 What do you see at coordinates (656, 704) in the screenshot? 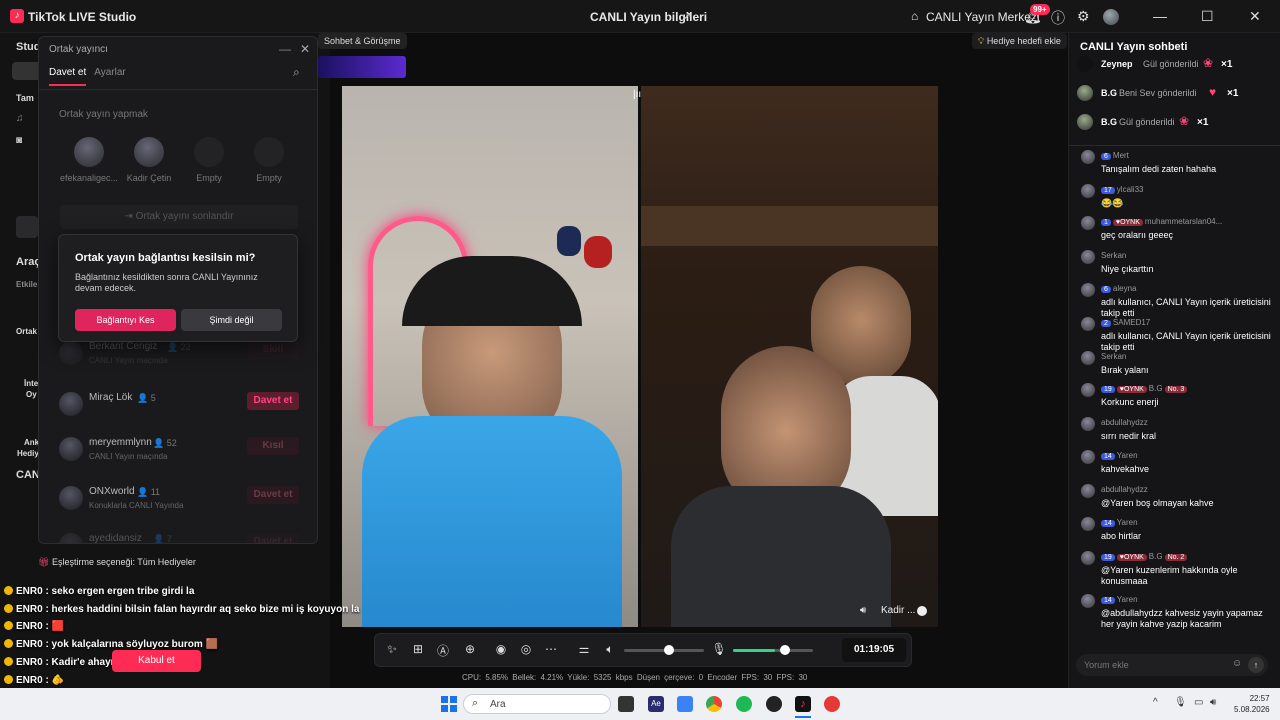
I see `after-effects-icon: Ae` at bounding box center [656, 704].